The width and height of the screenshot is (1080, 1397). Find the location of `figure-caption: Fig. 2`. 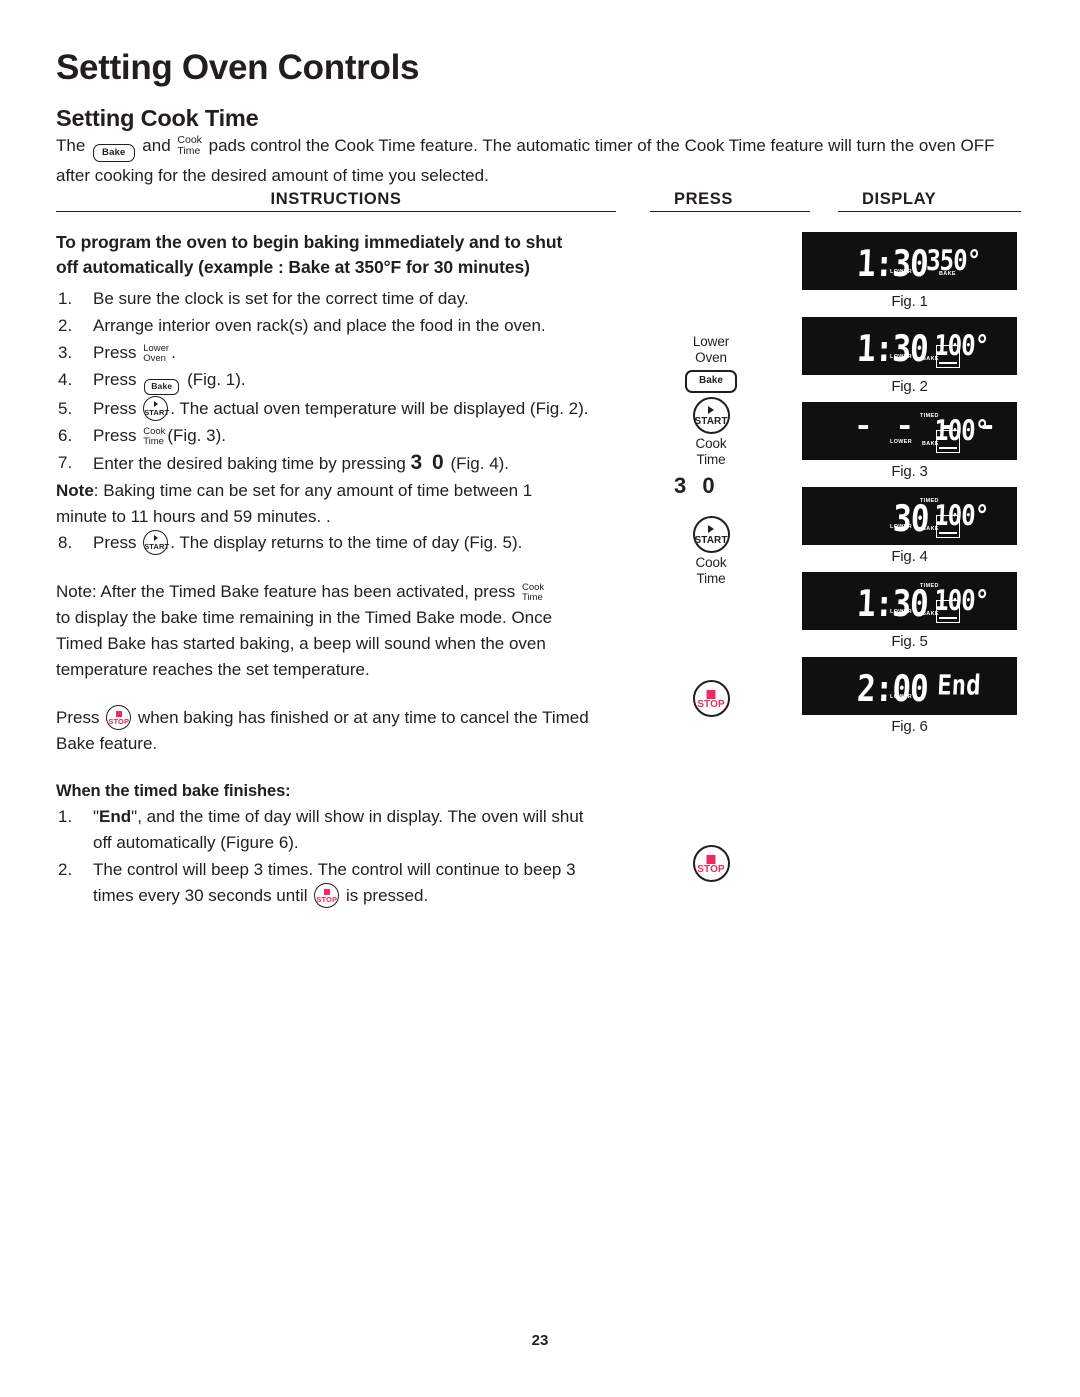

figure-caption: Fig. 2 is located at coordinates (909, 386).